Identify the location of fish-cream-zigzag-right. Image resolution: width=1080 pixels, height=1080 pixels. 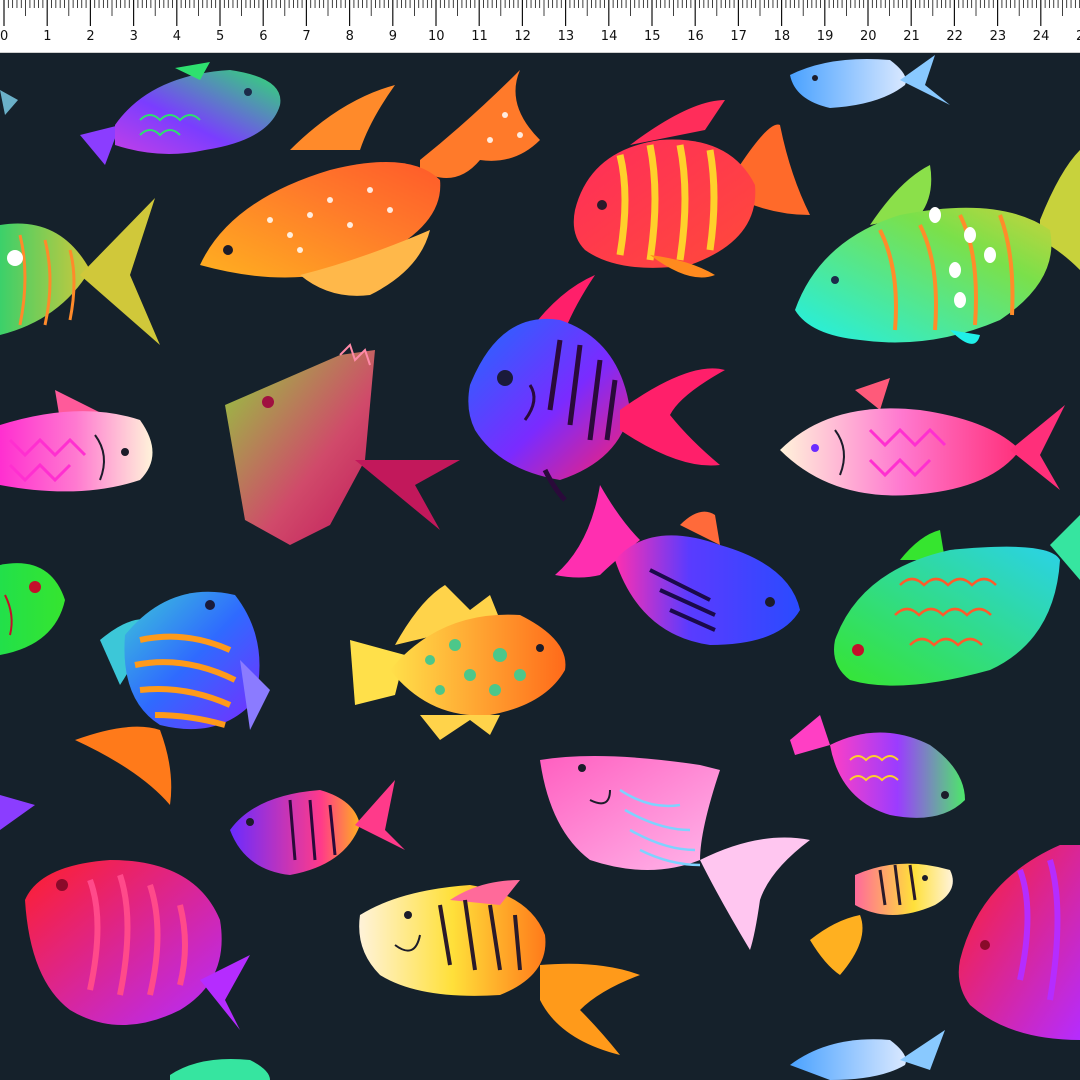
(922, 437).